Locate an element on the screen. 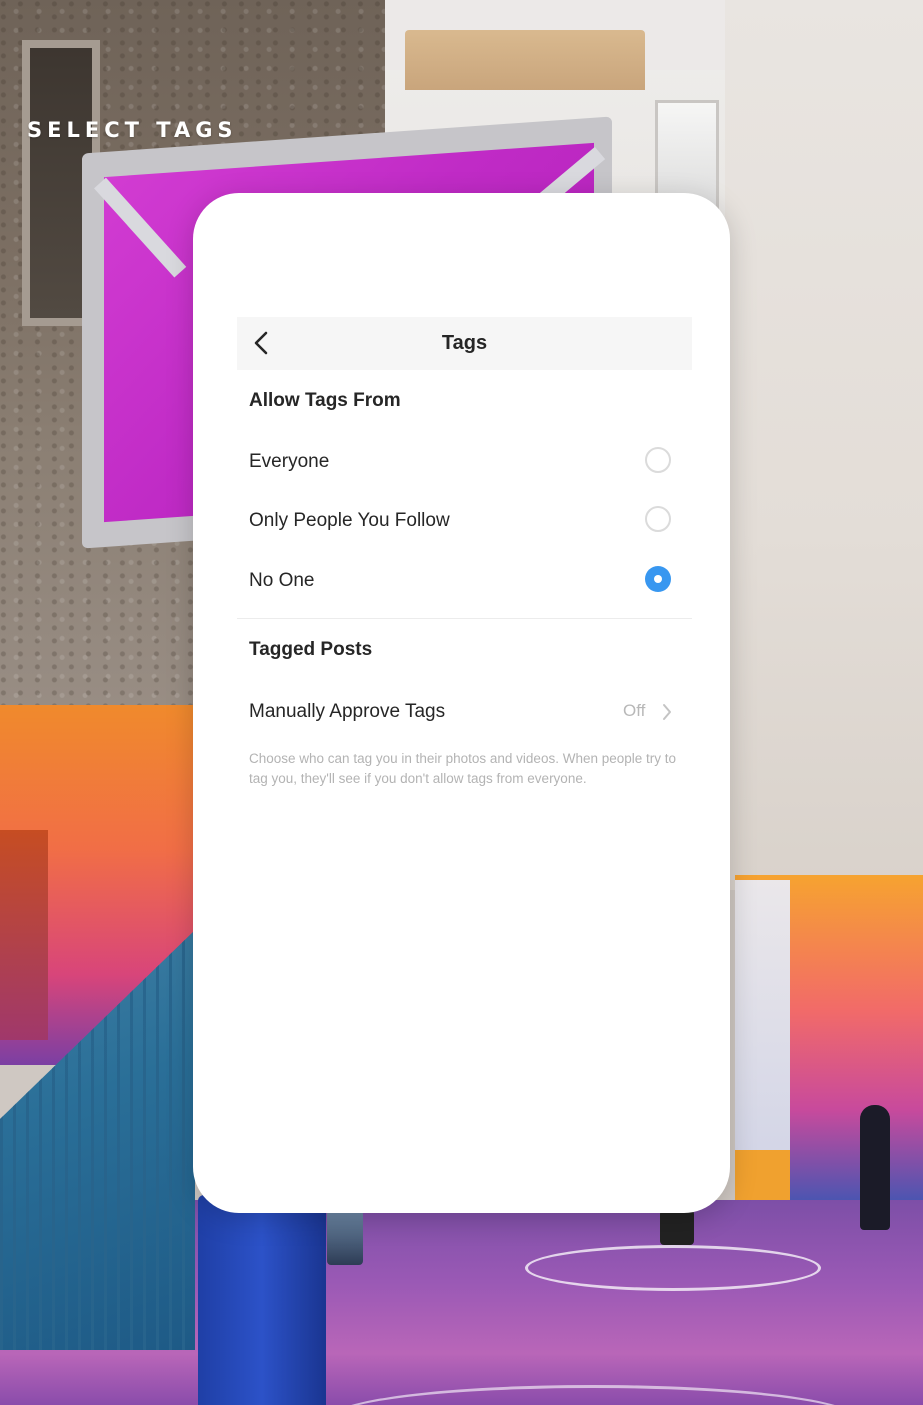 The height and width of the screenshot is (1405, 923). section-divider is located at coordinates (464, 618).